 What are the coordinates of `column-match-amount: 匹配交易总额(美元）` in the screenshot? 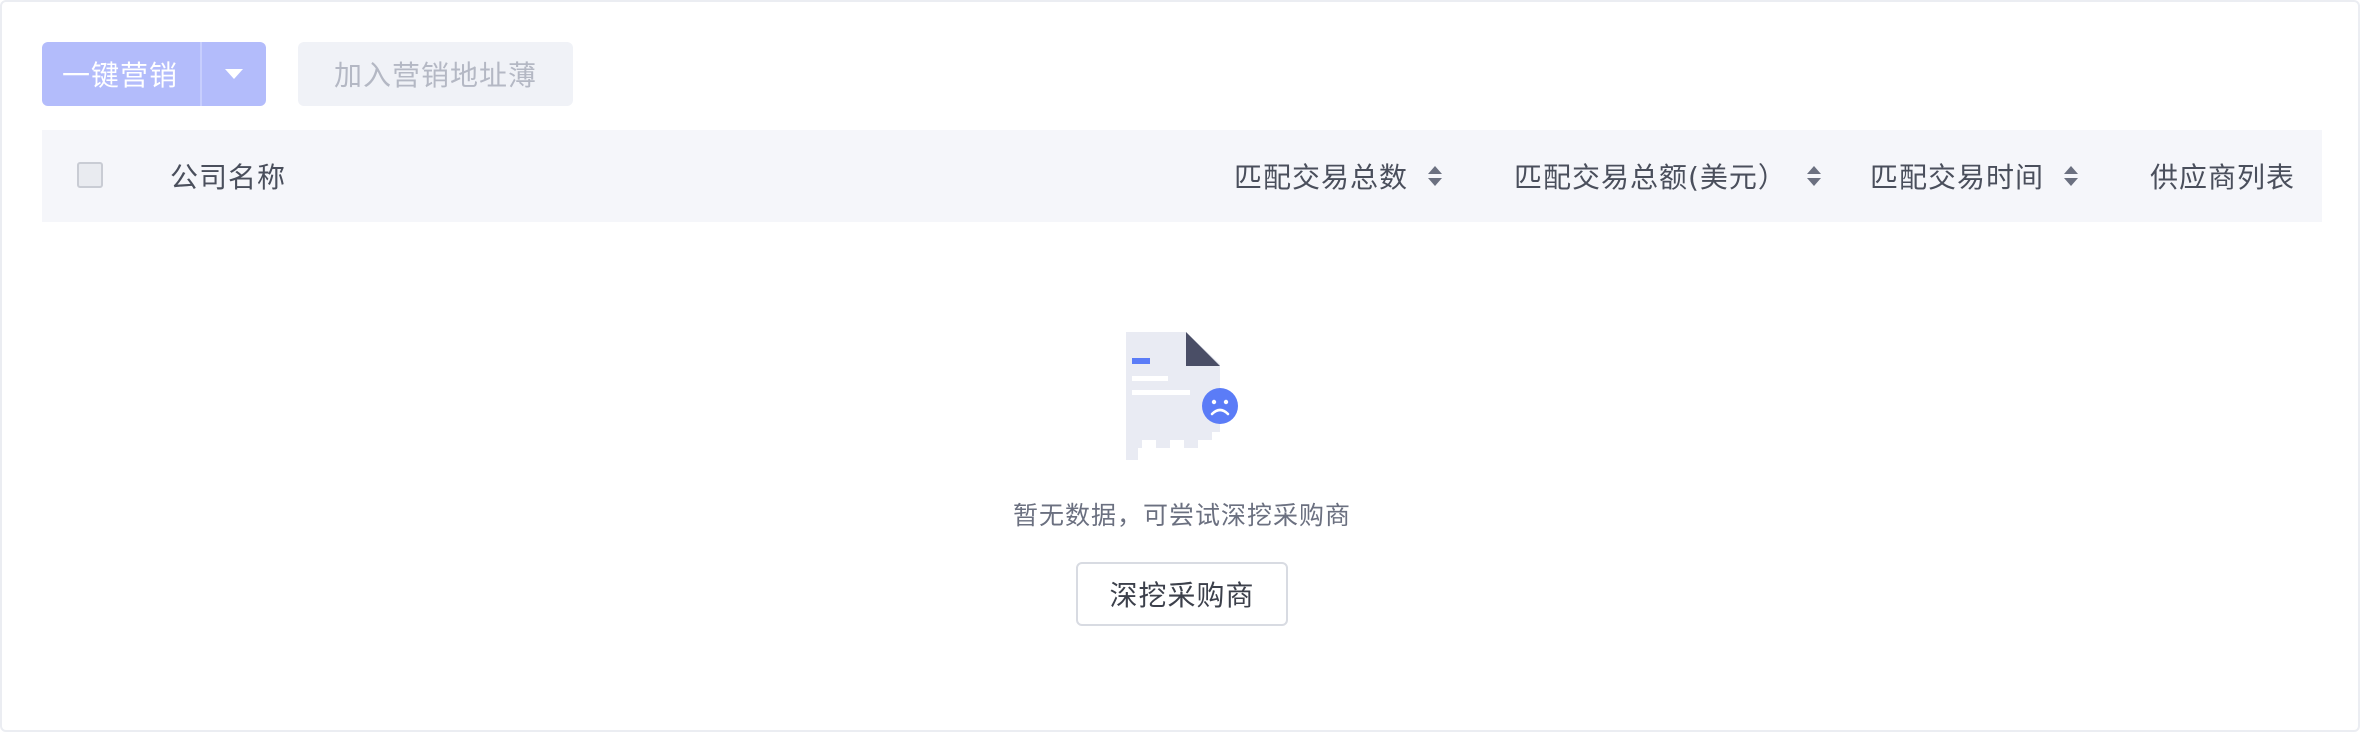 It's located at (1667, 176).